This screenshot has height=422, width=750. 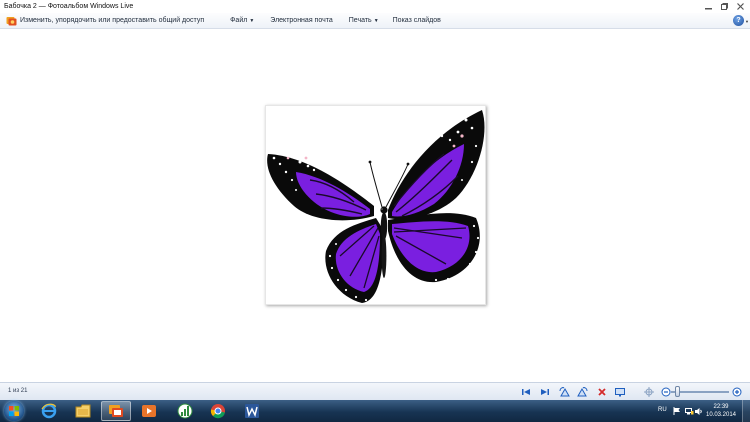 What do you see at coordinates (18, 391) in the screenshot?
I see `photo-counter: 1 из 21` at bounding box center [18, 391].